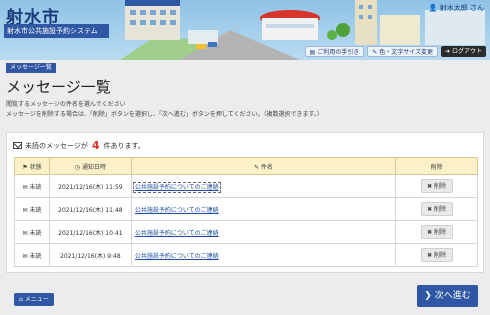 This screenshot has width=490, height=315. What do you see at coordinates (93, 167) in the screenshot?
I see `header-date-label: 通知日時` at bounding box center [93, 167].